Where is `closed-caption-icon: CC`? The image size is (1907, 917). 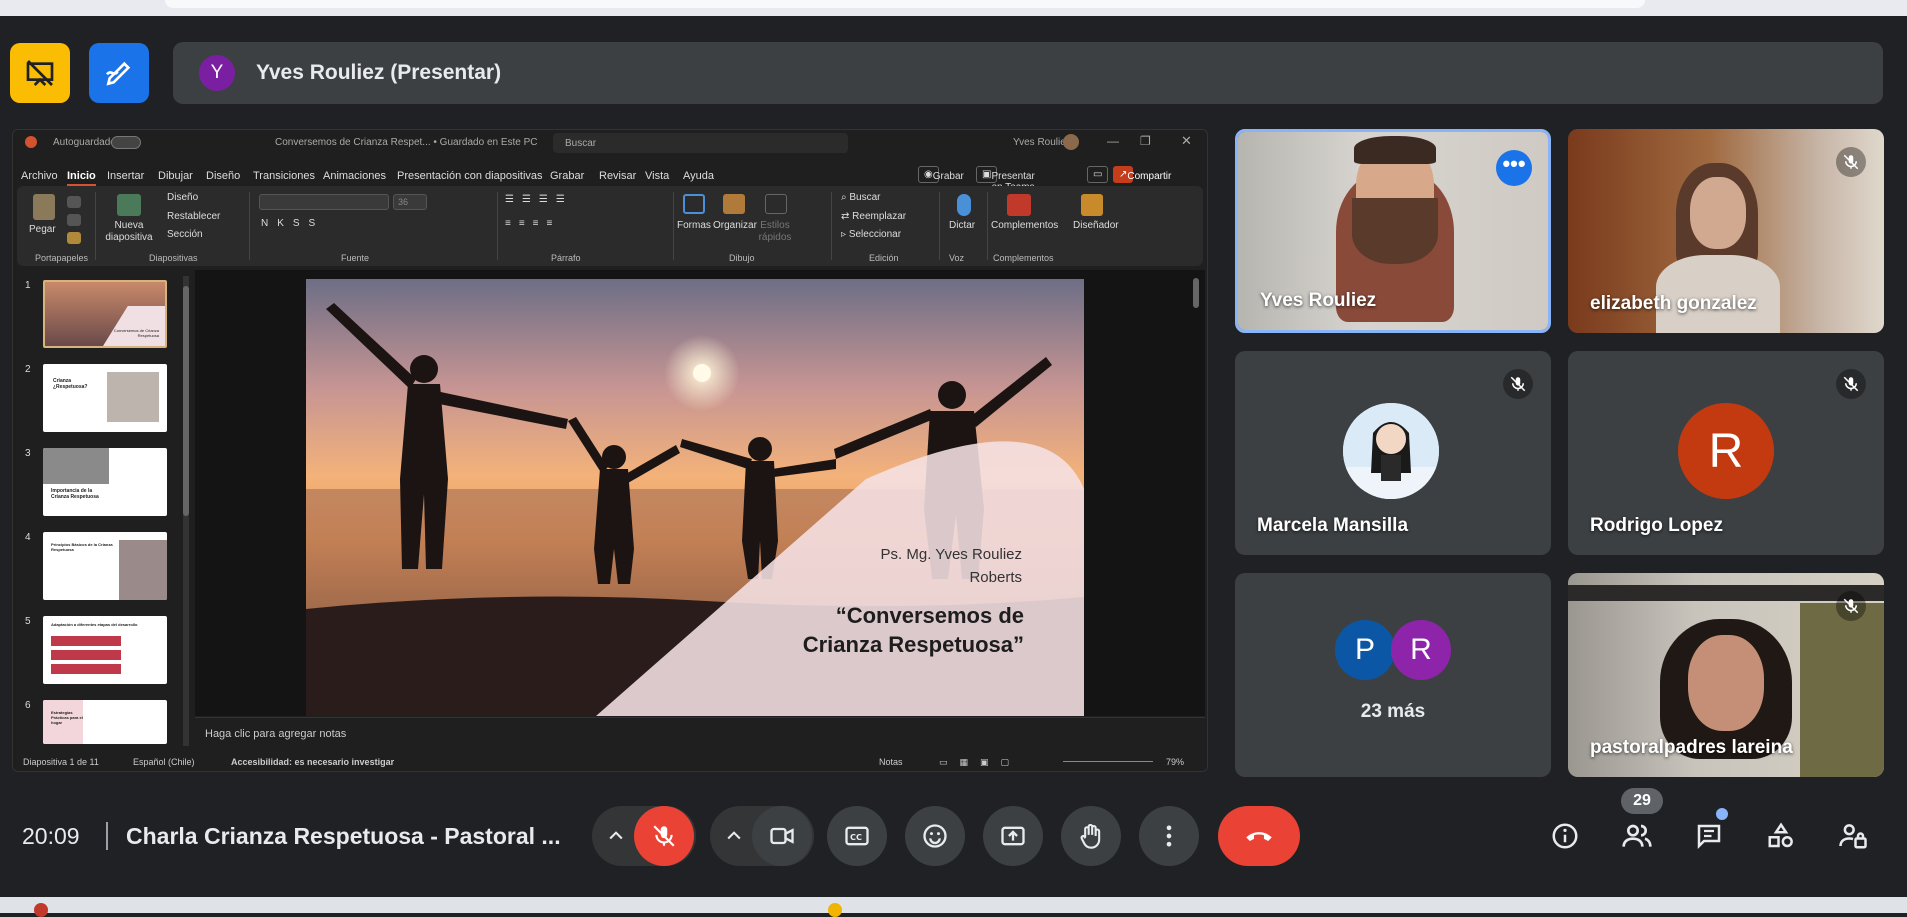
closed-caption-icon: CC is located at coordinates (857, 836).